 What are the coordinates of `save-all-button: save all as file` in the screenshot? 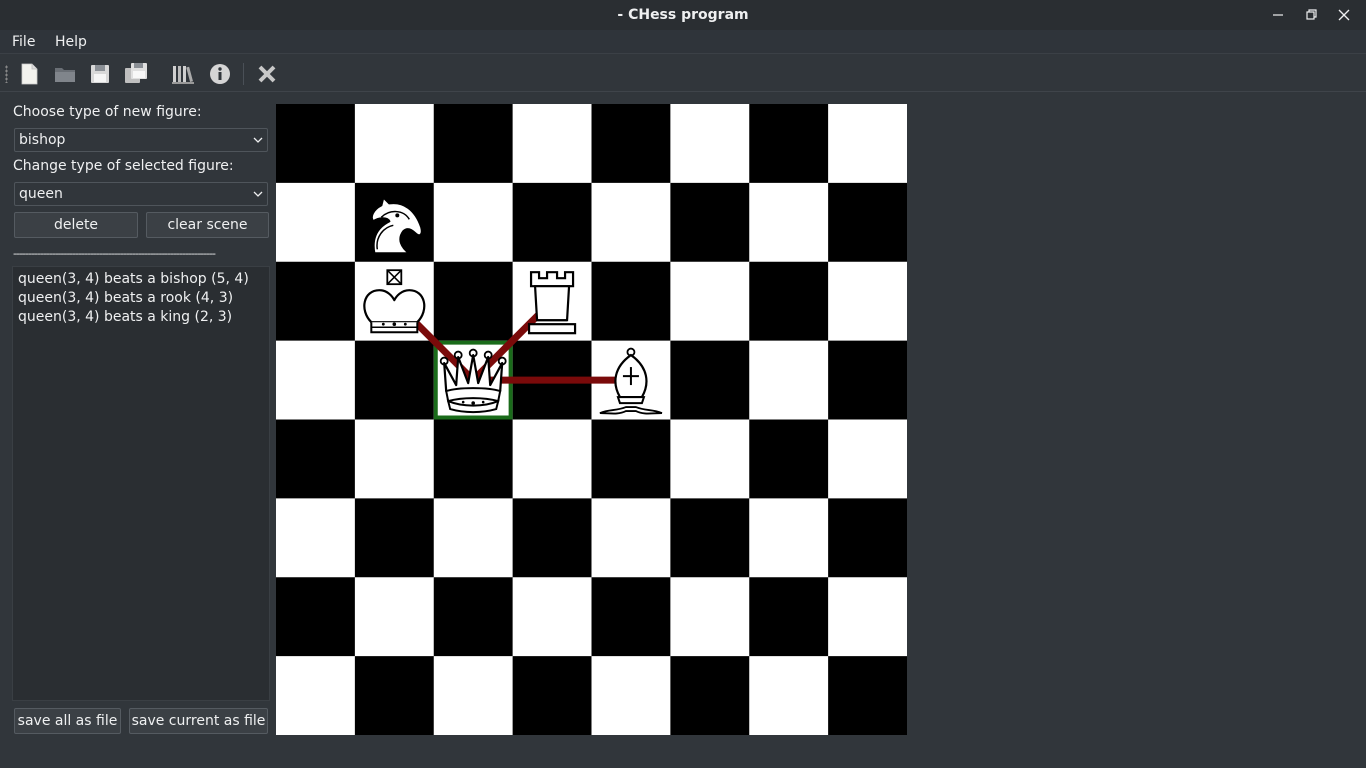 It's located at (67, 721).